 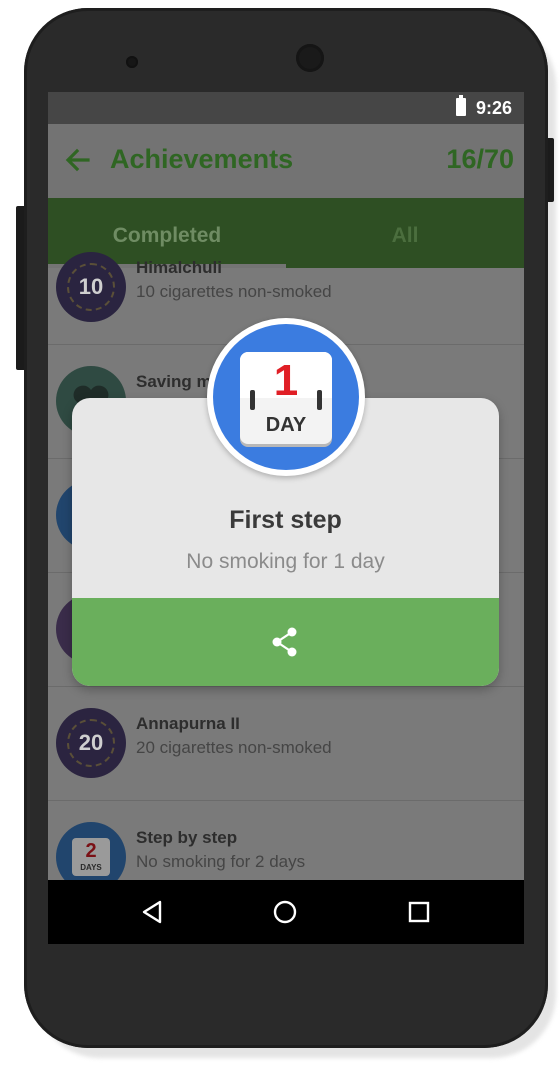 I want to click on app-bar: Achievements 16/70, so click(x=286, y=161).